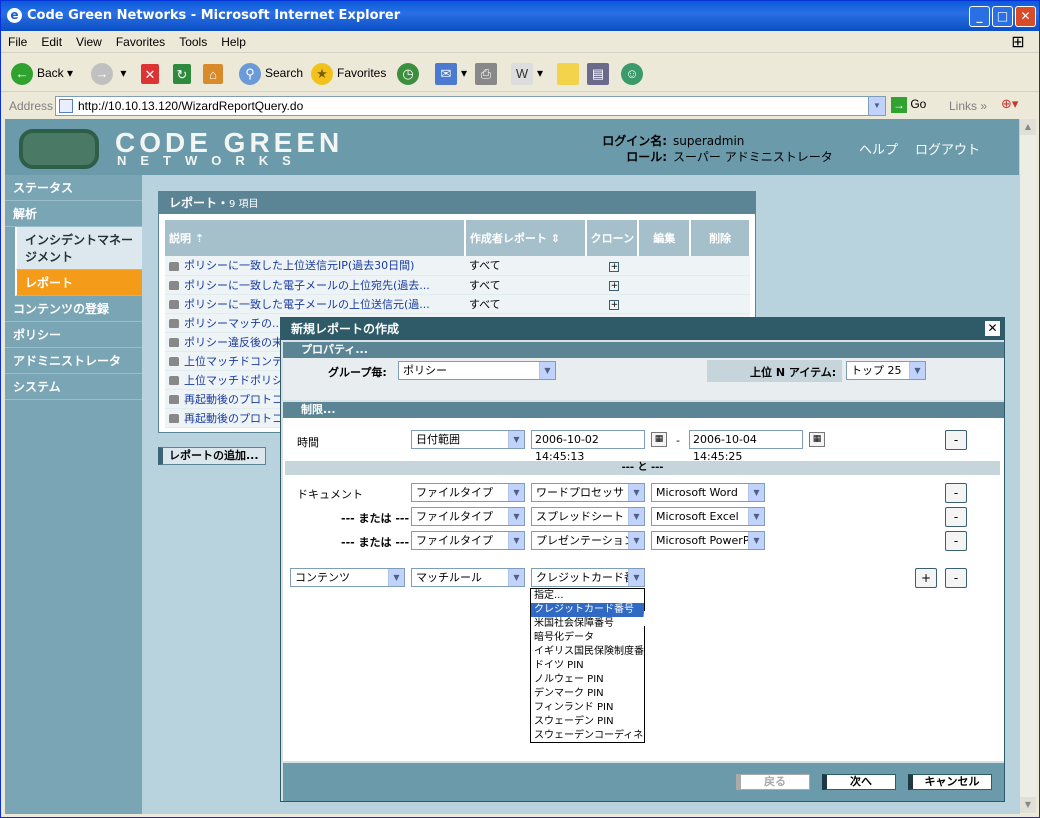 This screenshot has width=1040, height=818. I want to click on doc-app-select: Microsoft Word ▼, so click(708, 492).